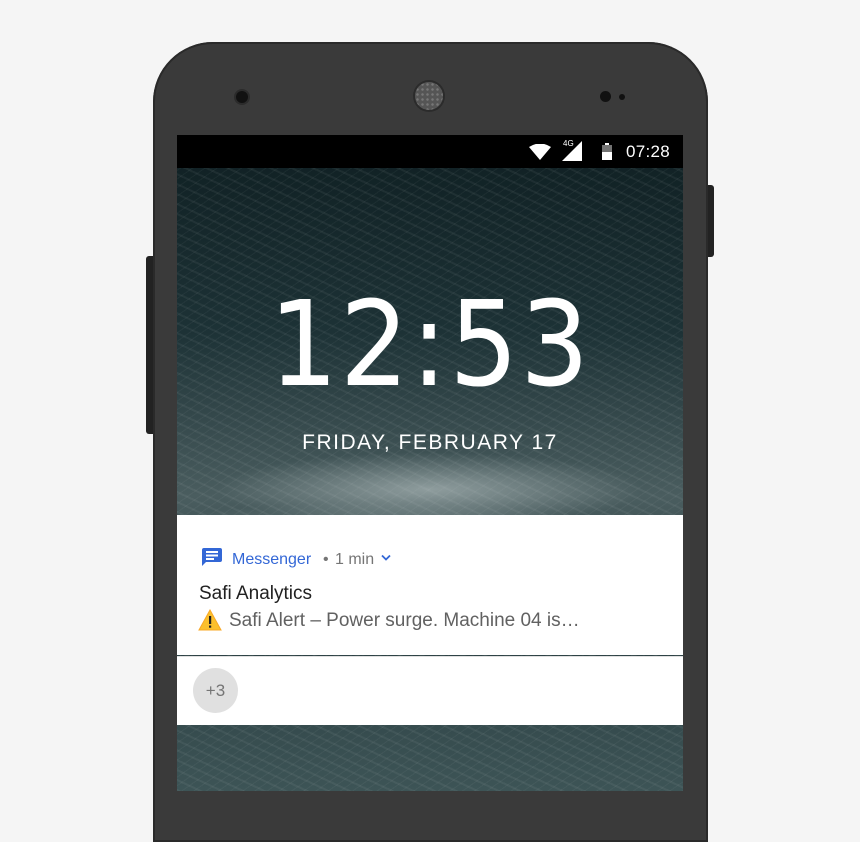 The height and width of the screenshot is (842, 860). Describe the element at coordinates (272, 559) in the screenshot. I see `notification-app-name: Messenger` at that location.